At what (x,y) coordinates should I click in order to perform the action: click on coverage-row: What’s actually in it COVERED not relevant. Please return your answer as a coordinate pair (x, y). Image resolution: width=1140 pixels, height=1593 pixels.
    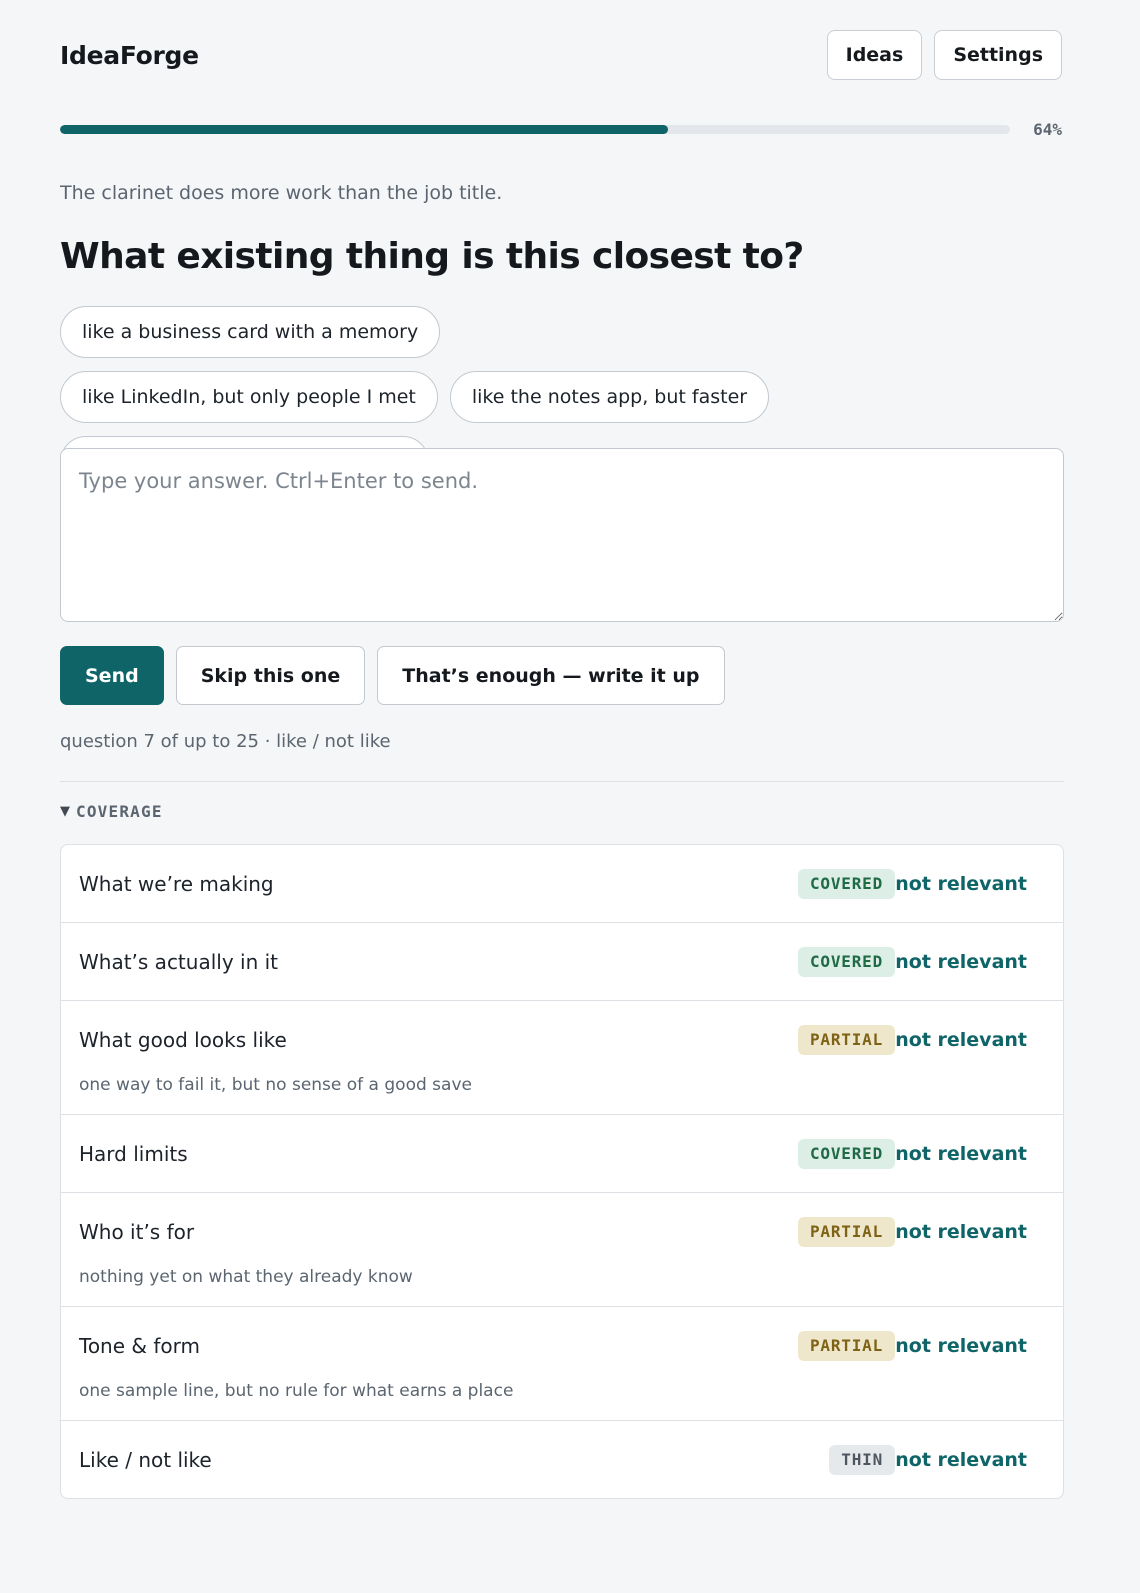
    Looking at the image, I should click on (562, 961).